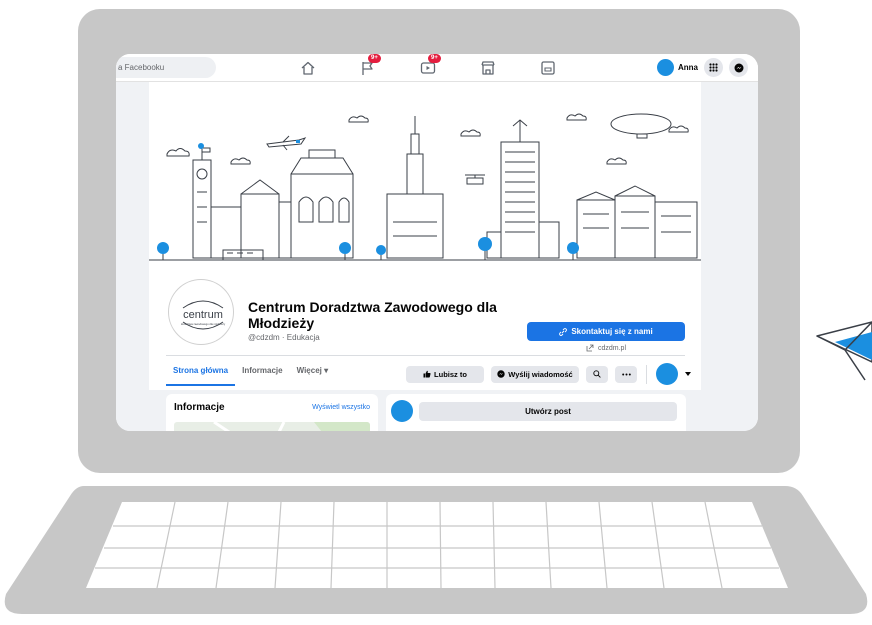  I want to click on more-options-button, so click(626, 374).